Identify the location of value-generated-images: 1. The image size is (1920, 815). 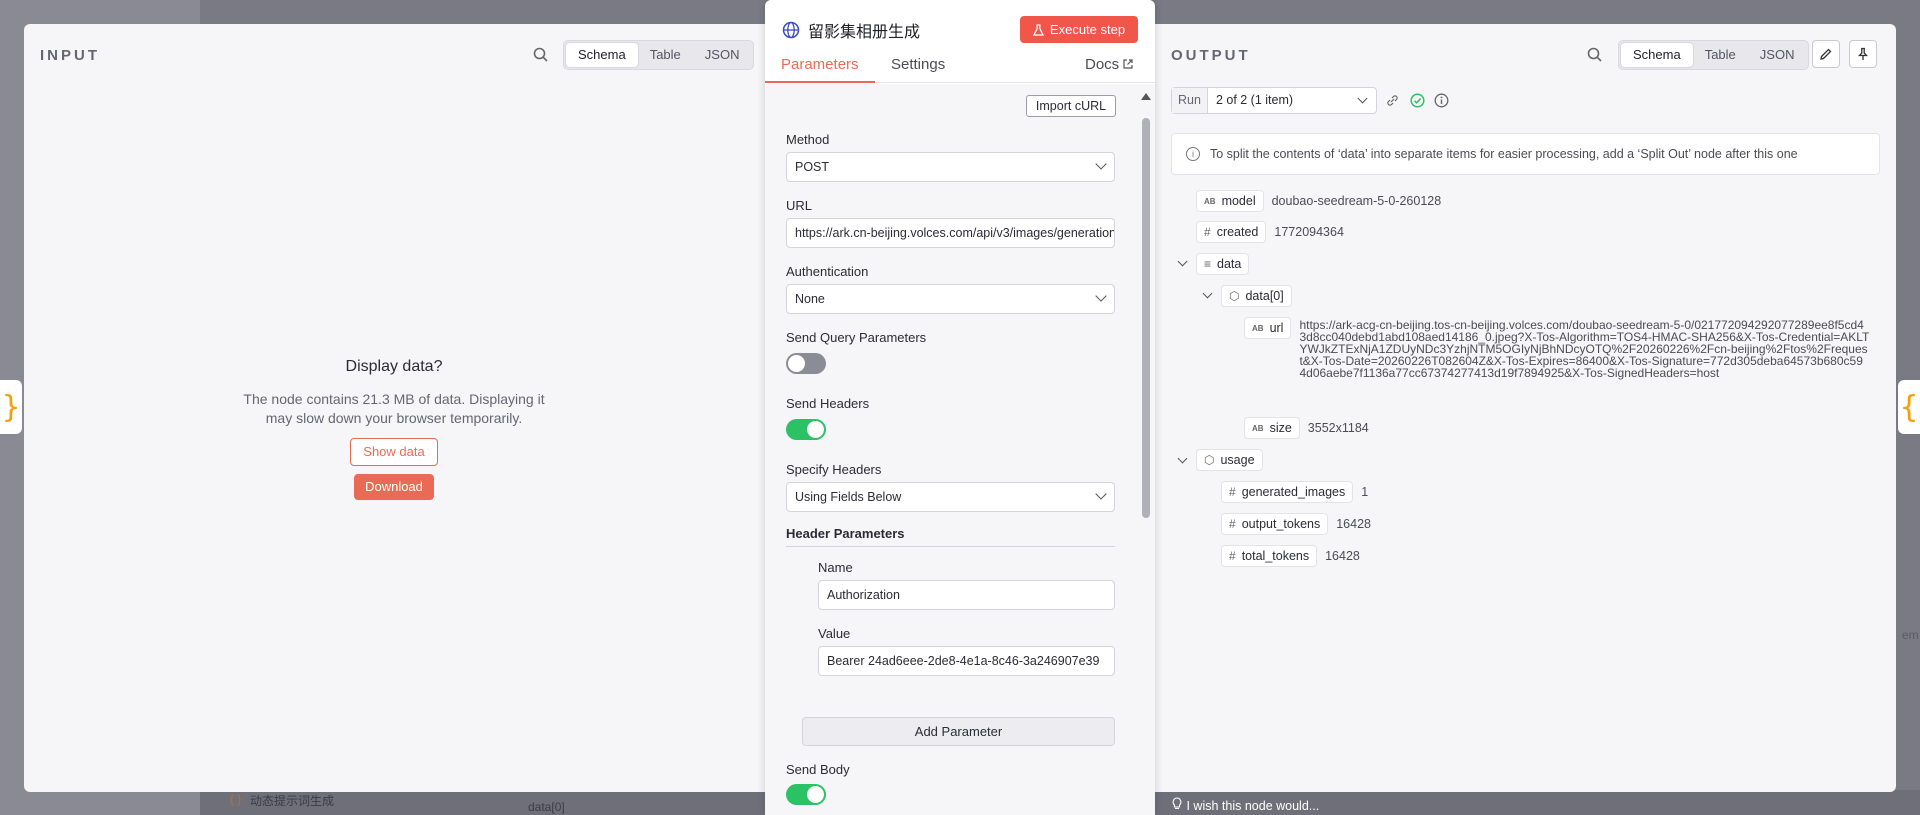
(1365, 492).